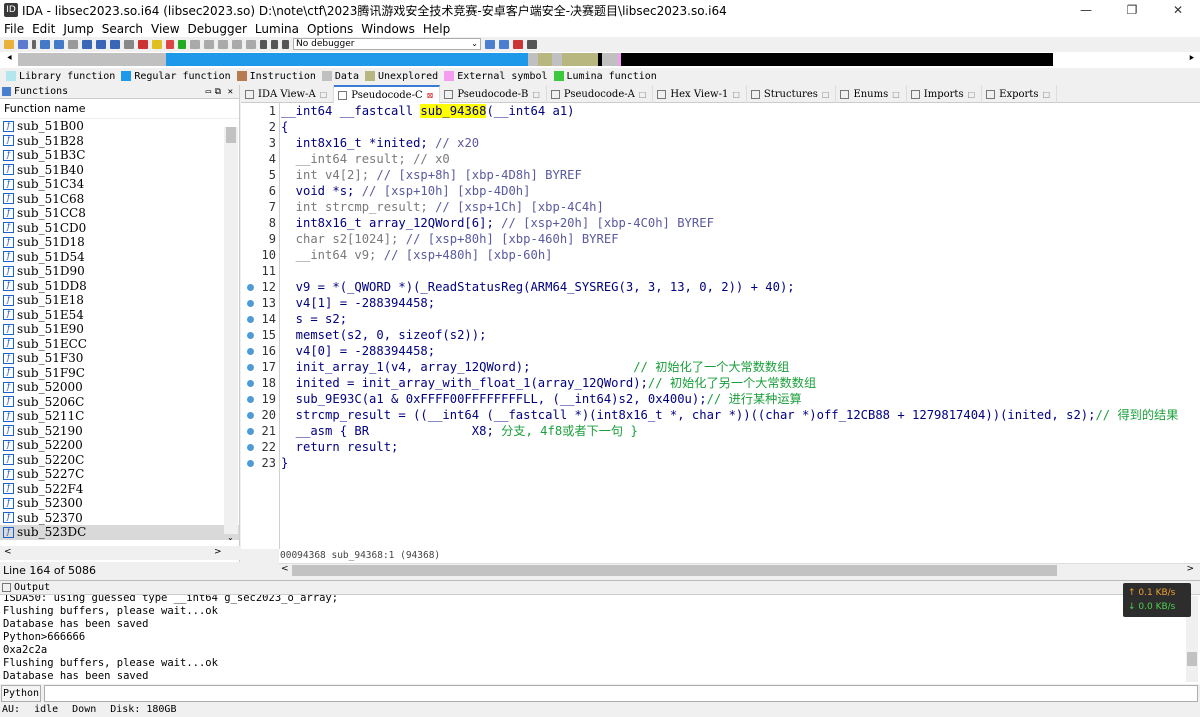  Describe the element at coordinates (21, 693) in the screenshot. I see `python-language-button: Python` at that location.